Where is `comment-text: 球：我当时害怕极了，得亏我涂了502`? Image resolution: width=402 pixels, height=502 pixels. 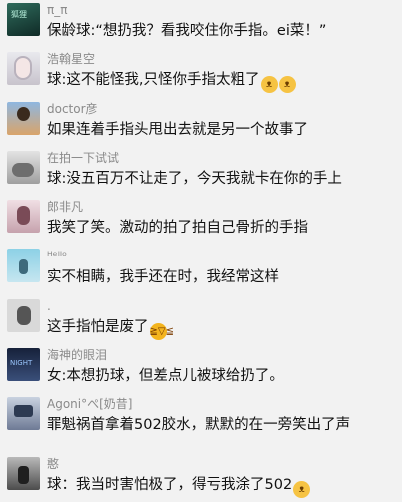
comment-text: 球：我当时害怕极了，得亏我涂了502 is located at coordinates (170, 484).